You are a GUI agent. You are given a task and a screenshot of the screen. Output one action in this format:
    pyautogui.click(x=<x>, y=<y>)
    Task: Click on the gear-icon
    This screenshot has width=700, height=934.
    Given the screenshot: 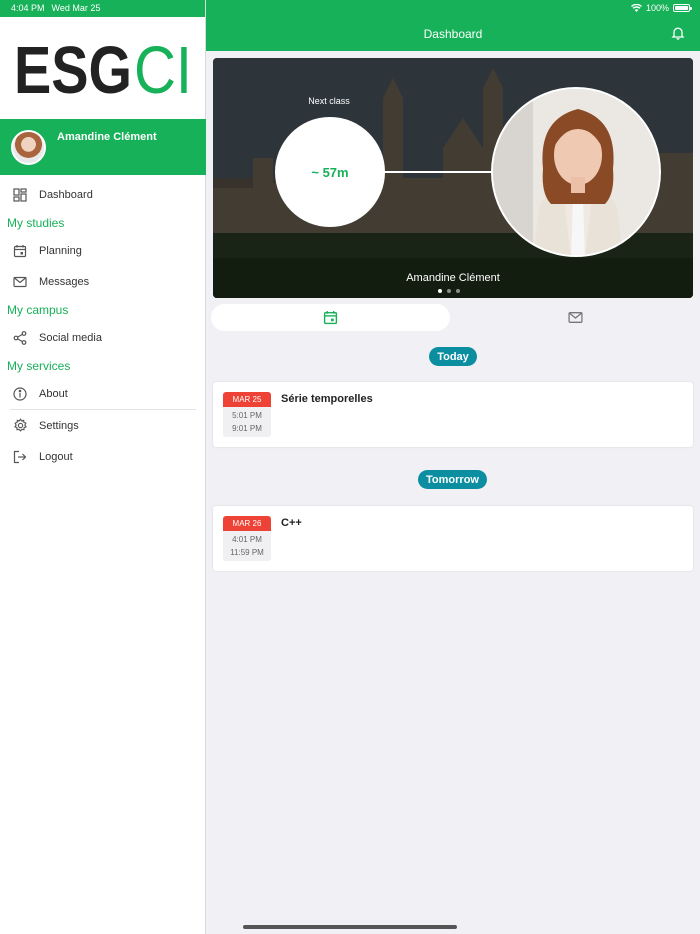 What is the action you would take?
    pyautogui.click(x=20, y=426)
    